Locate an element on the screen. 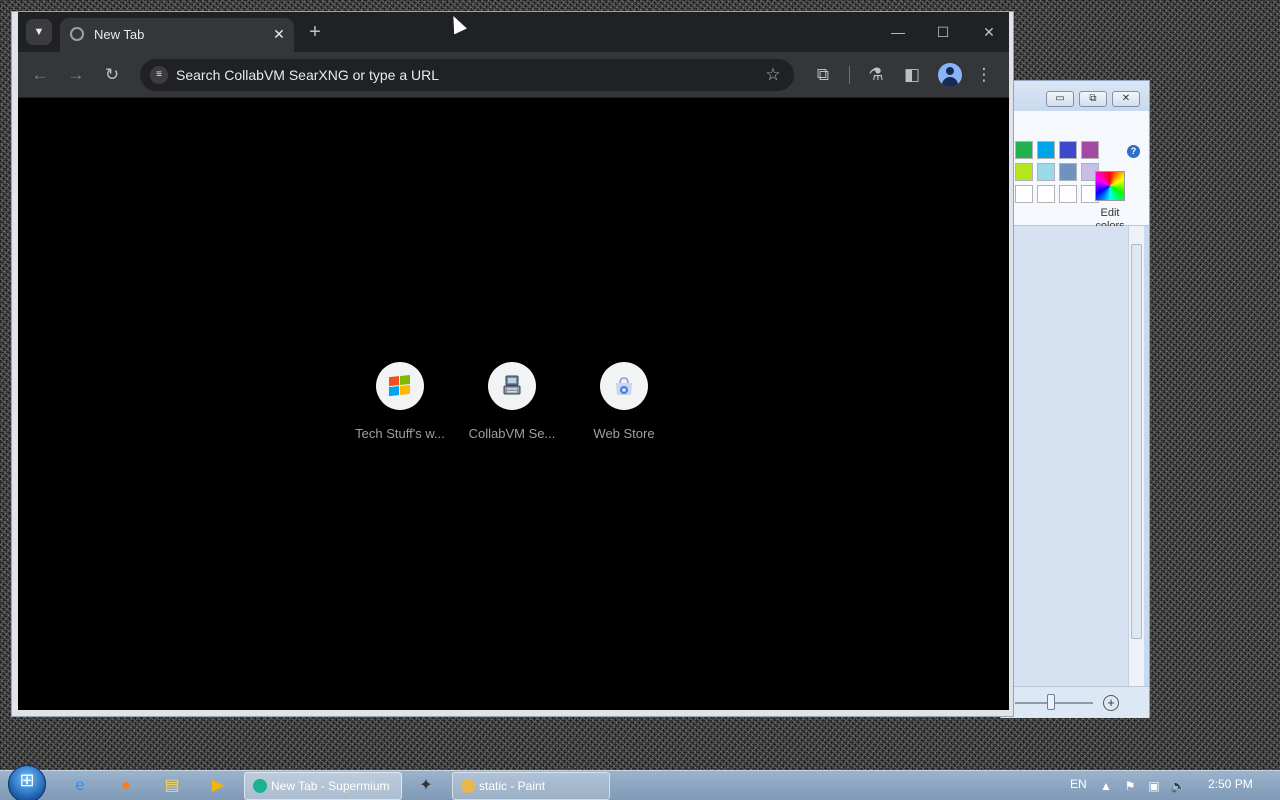  tab-title: New Tab is located at coordinates (119, 34).